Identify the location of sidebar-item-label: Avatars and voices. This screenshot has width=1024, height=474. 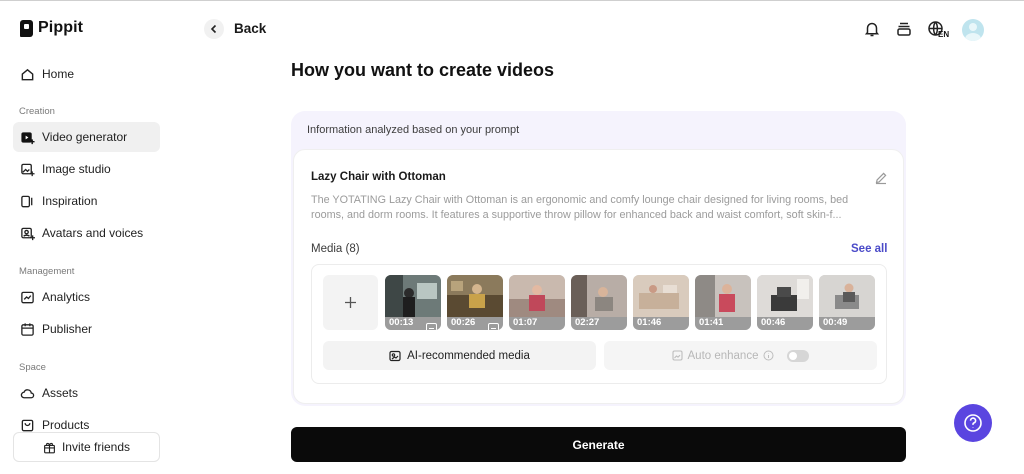
(93, 233).